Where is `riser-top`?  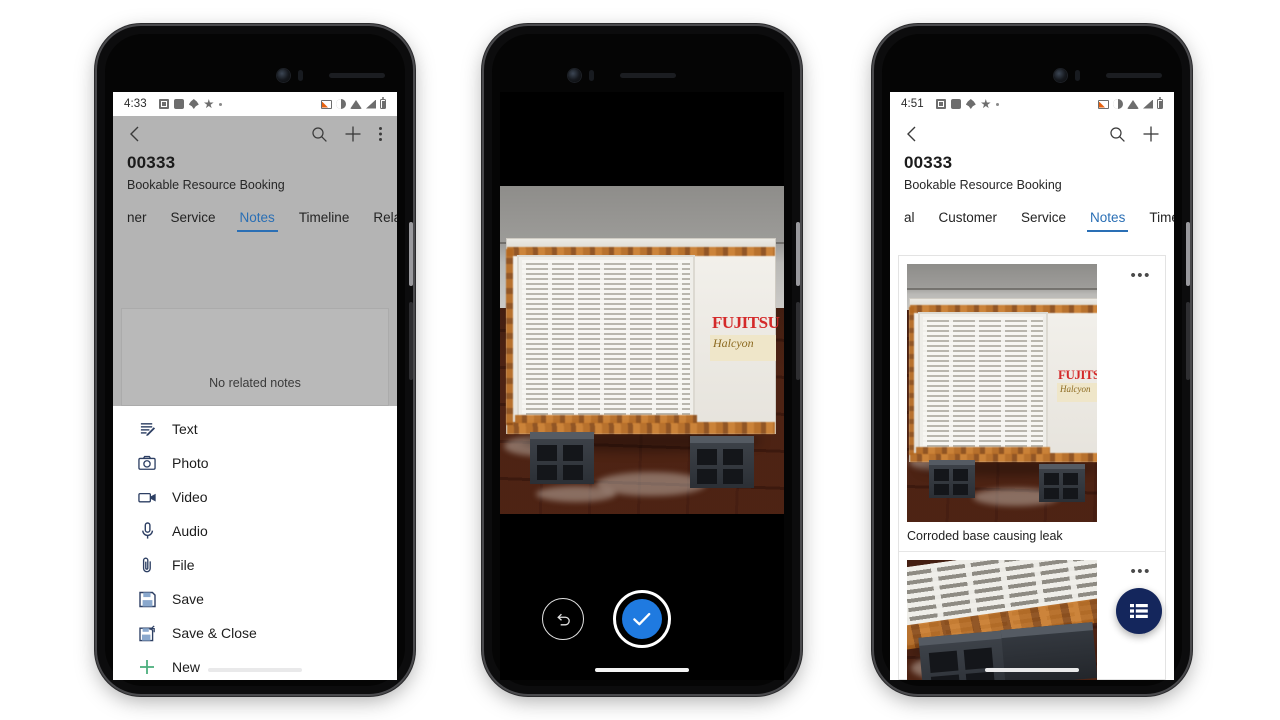 riser-top is located at coordinates (1062, 466).